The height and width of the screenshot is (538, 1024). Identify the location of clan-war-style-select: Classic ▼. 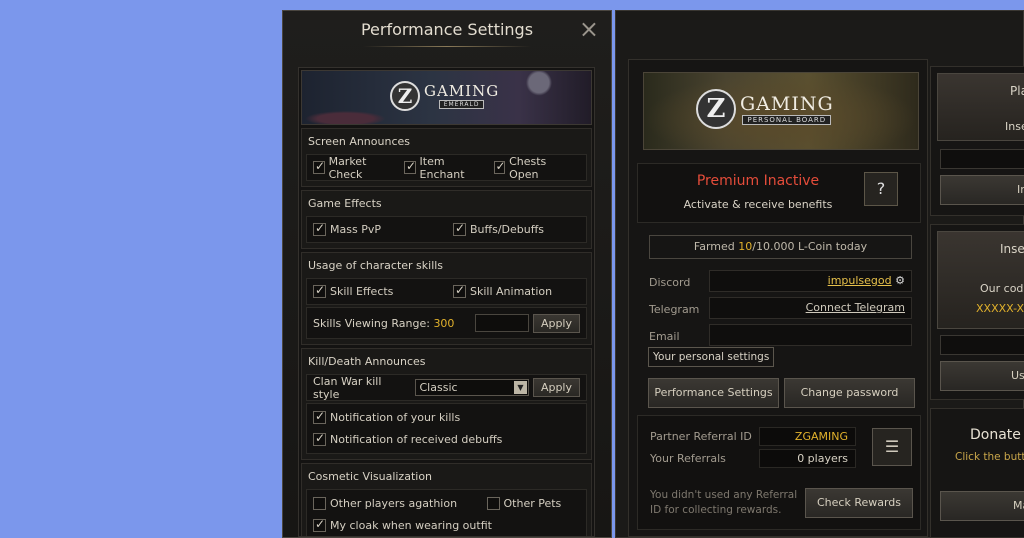
(471, 387).